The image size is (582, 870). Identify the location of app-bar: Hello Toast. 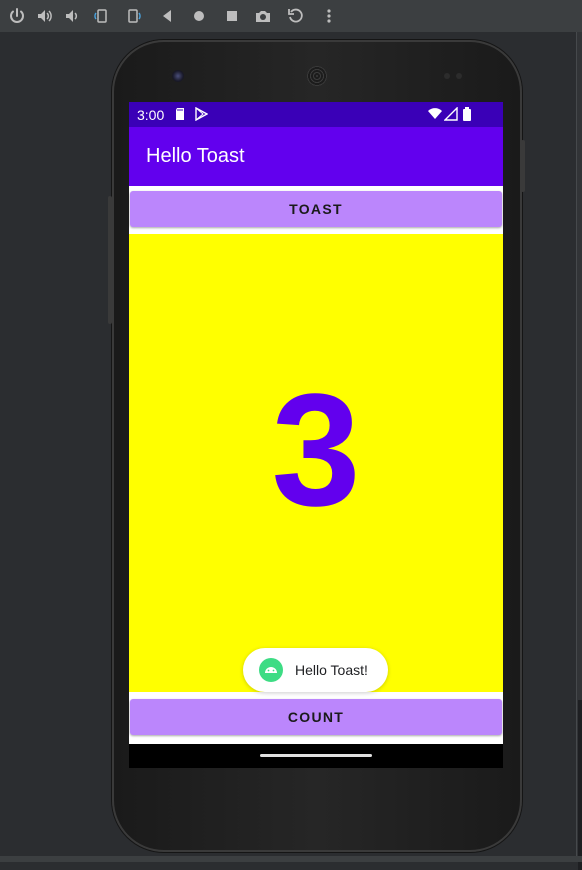
(316, 156).